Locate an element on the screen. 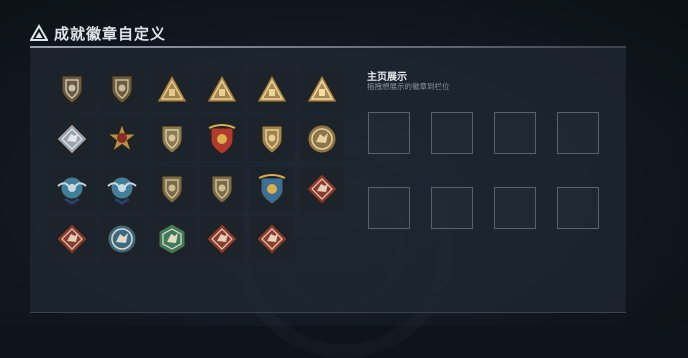 The height and width of the screenshot is (358, 688). shield-wing-badge-2-icon is located at coordinates (222, 189).